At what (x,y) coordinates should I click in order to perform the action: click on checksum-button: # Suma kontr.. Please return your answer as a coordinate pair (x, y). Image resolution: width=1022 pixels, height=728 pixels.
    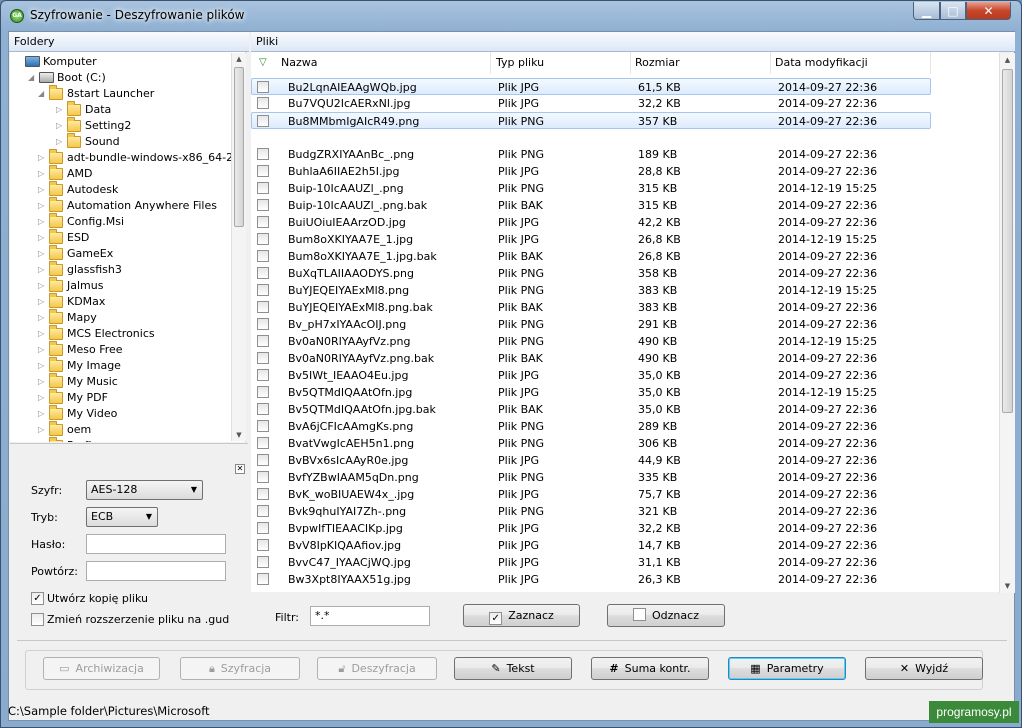
    Looking at the image, I should click on (650, 668).